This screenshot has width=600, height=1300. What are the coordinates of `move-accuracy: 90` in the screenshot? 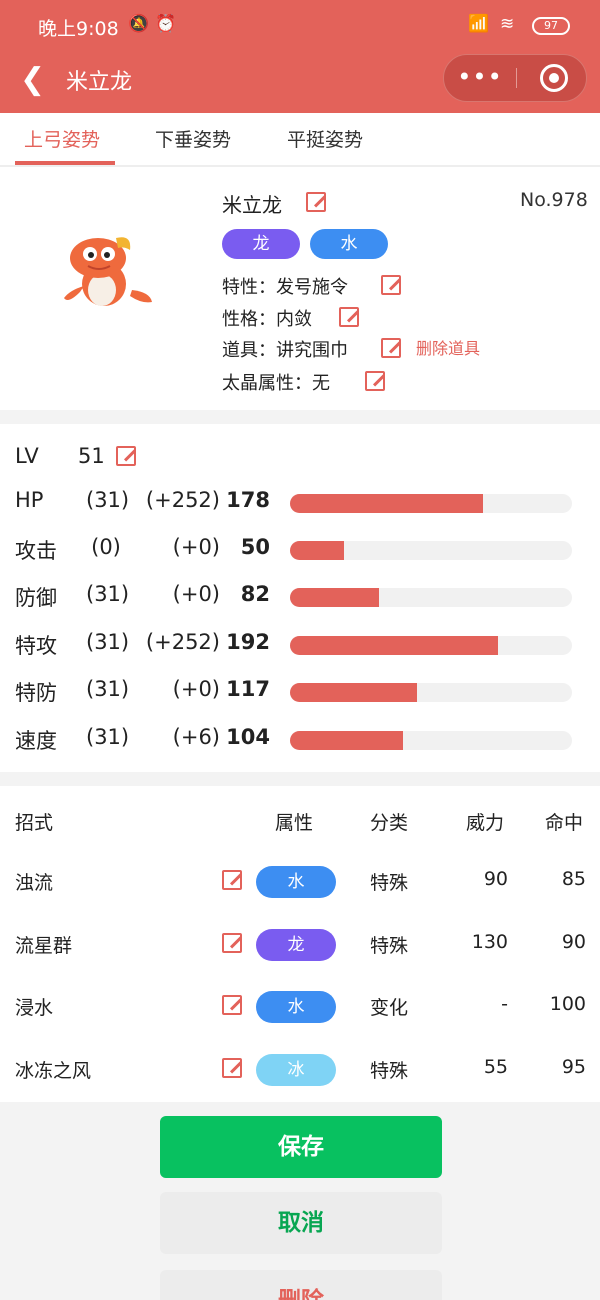 It's located at (573, 942).